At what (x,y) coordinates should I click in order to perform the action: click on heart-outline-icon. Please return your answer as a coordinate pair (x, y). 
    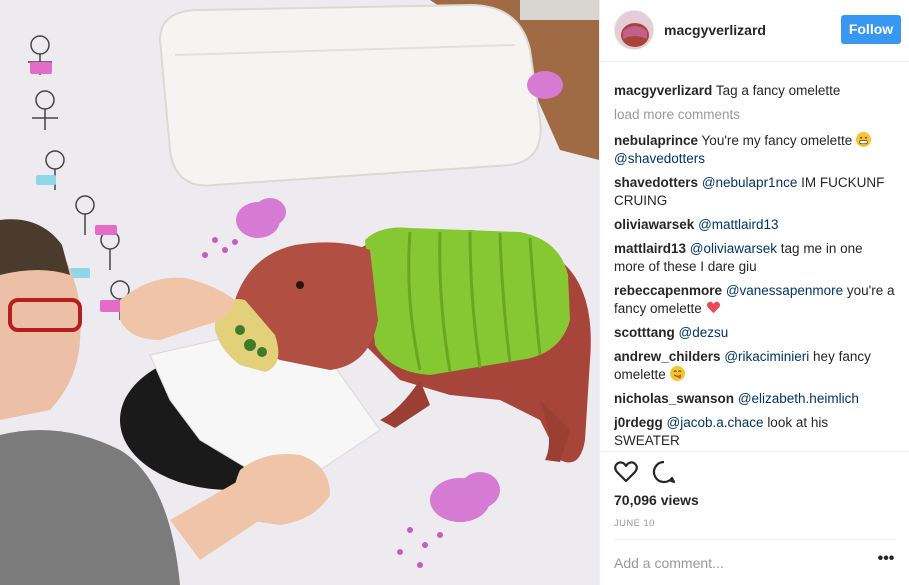
    Looking at the image, I should click on (626, 472).